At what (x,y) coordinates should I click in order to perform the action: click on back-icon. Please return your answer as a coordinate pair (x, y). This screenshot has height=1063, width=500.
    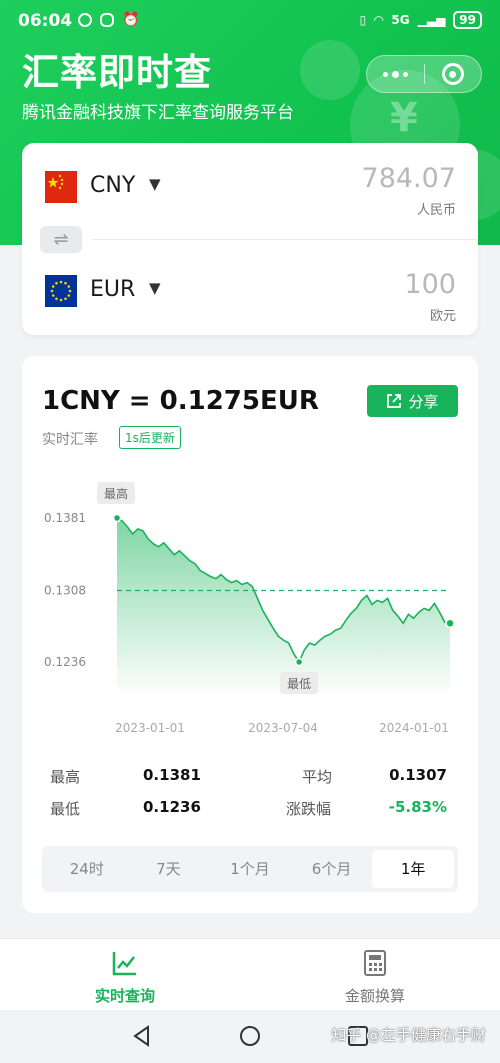
    Looking at the image, I should click on (142, 1036).